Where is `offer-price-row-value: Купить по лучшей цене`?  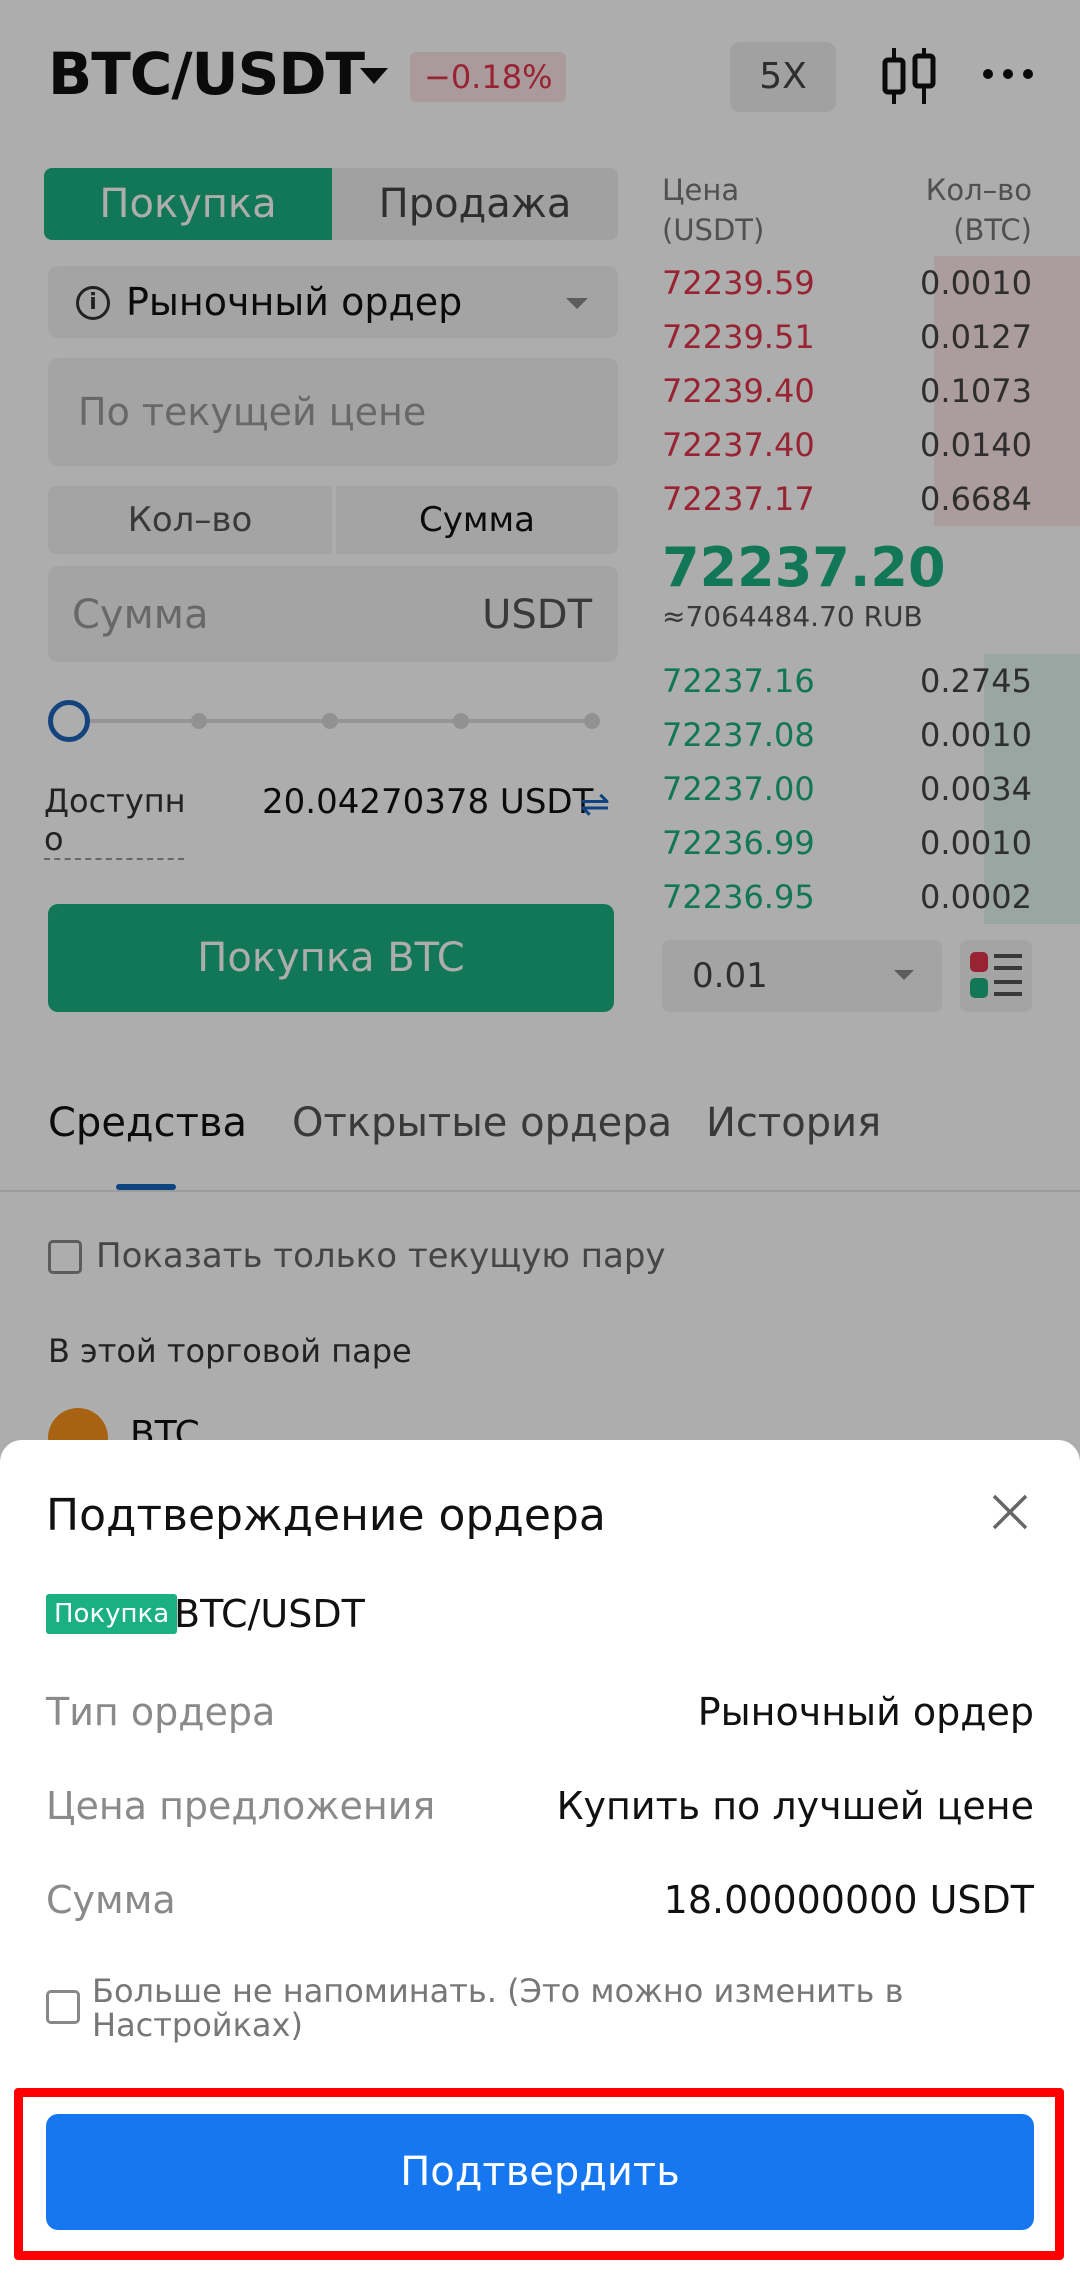 offer-price-row-value: Купить по лучшей цене is located at coordinates (795, 1806).